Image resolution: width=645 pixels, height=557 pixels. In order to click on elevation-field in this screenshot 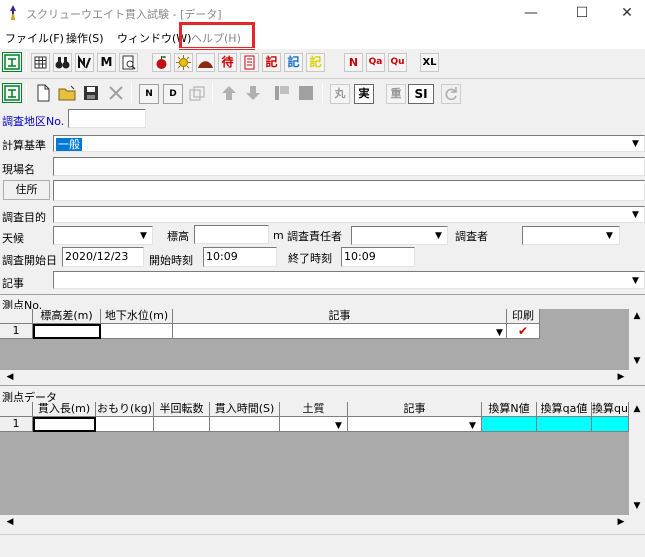, I will do `click(231, 234)`.